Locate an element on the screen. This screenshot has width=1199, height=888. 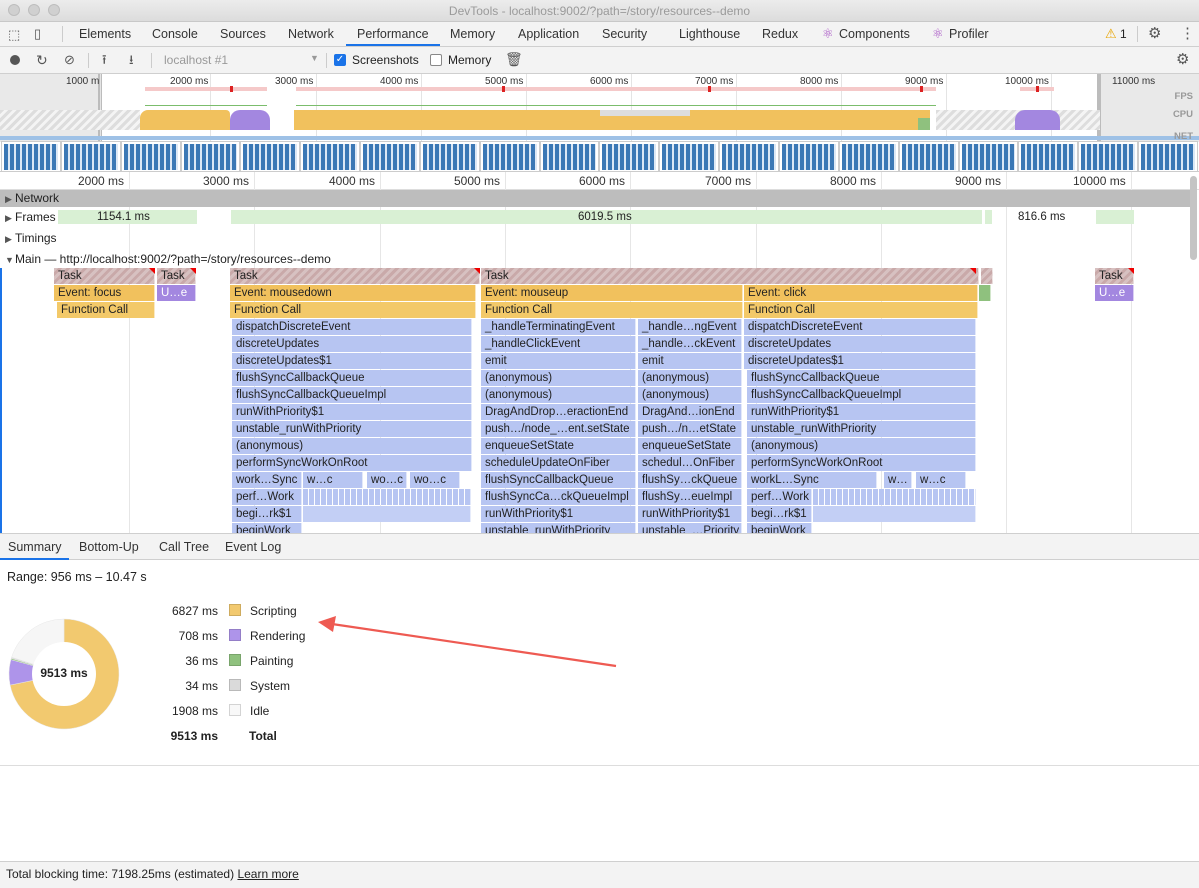
flame-js-frame: _handleTerminatingEvent is located at coordinates (558, 327).